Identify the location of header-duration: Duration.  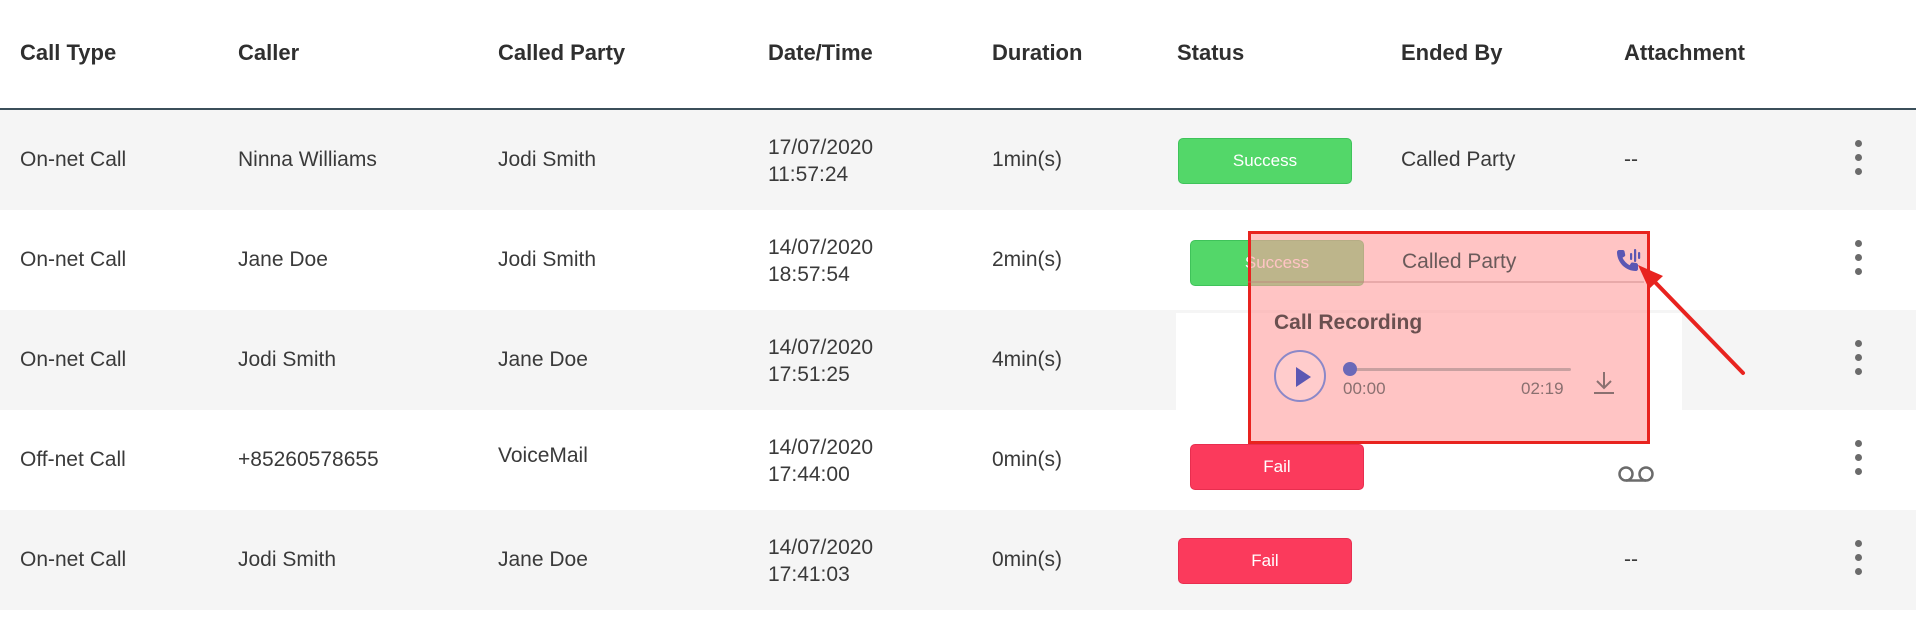
(1037, 52).